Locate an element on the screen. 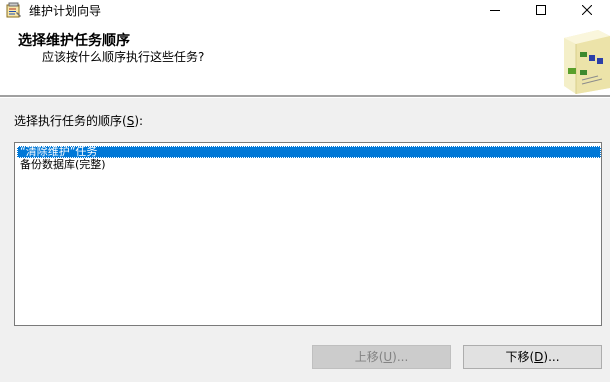 This screenshot has width=610, height=382. close-button is located at coordinates (587, 11).